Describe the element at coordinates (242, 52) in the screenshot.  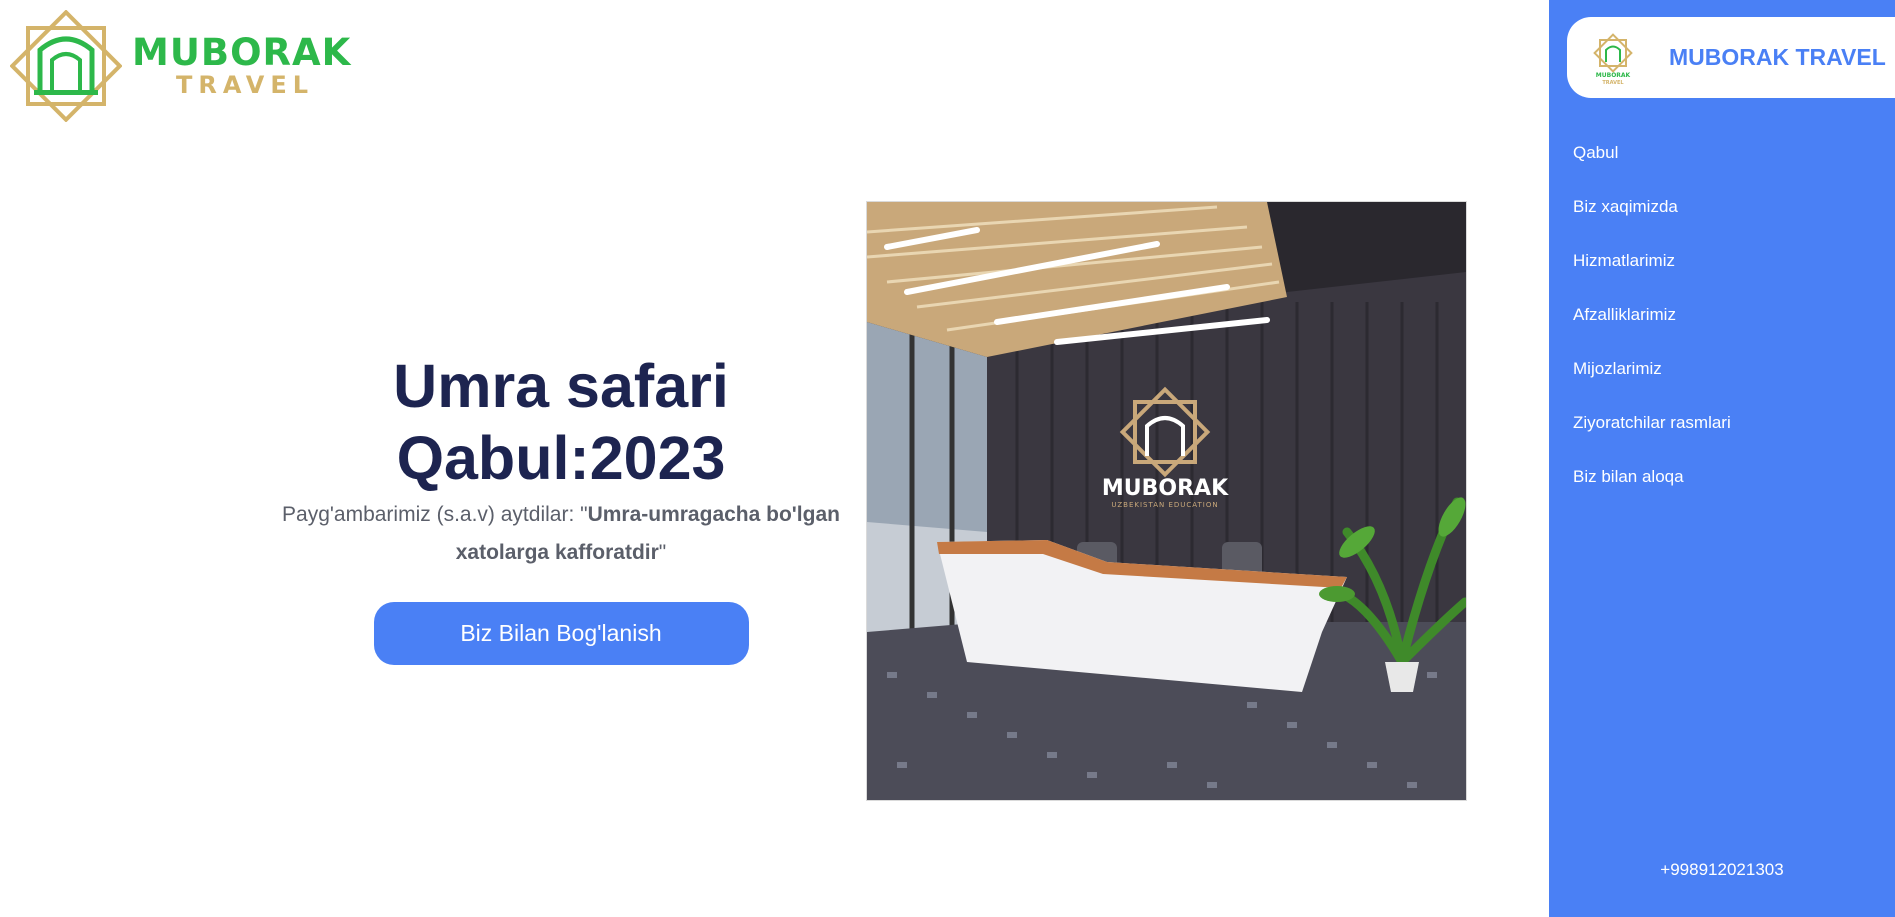
I see `logo-name: MUBORAK` at that location.